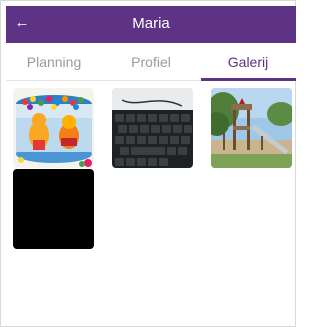  I want to click on tab-profiel: Profiel, so click(151, 62).